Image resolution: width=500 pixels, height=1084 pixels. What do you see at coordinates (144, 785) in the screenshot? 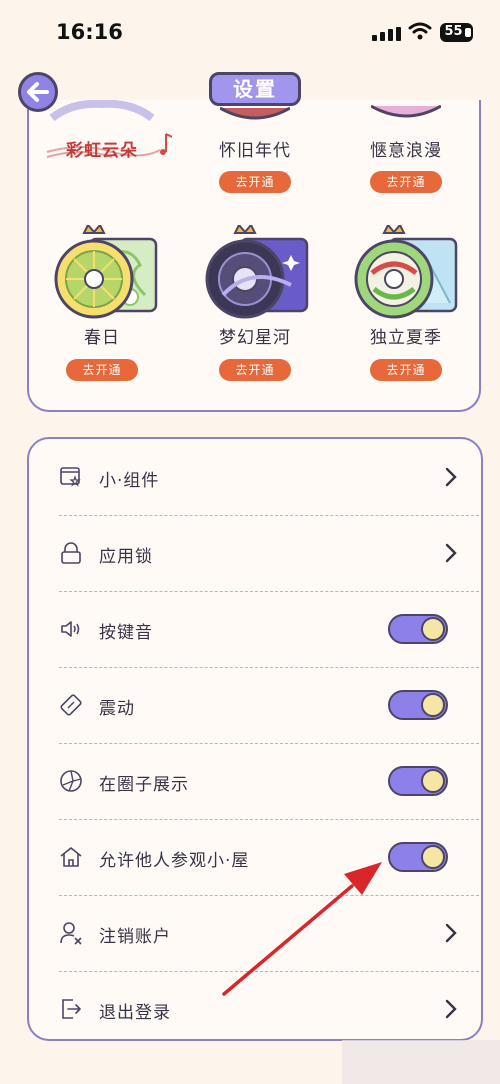
I see `setting-label: 在圈子展示` at bounding box center [144, 785].